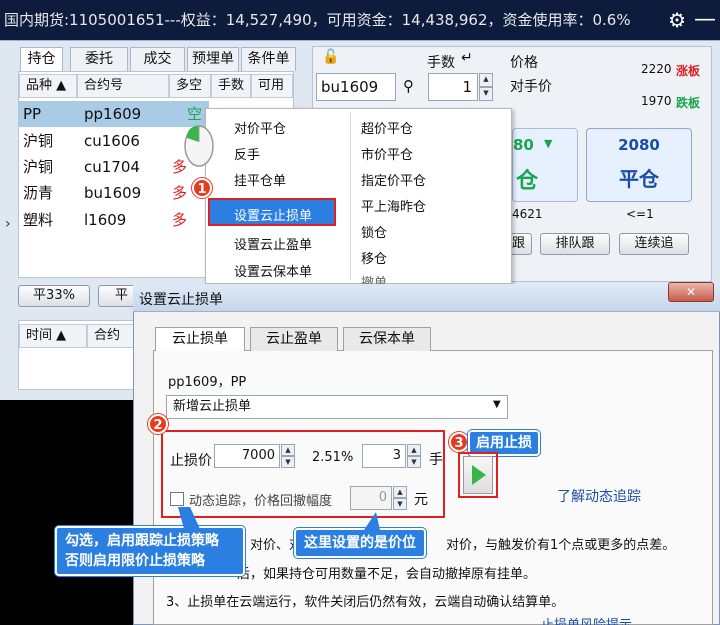  I want to click on stoploss-risk-link: 止损单风险提示, so click(586, 619).